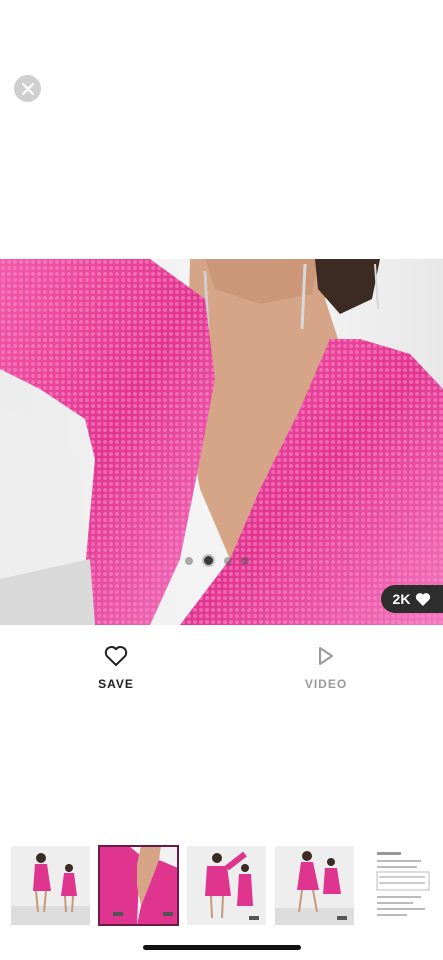 Image resolution: width=443 pixels, height=960 pixels. I want to click on home-indicator, so click(222, 947).